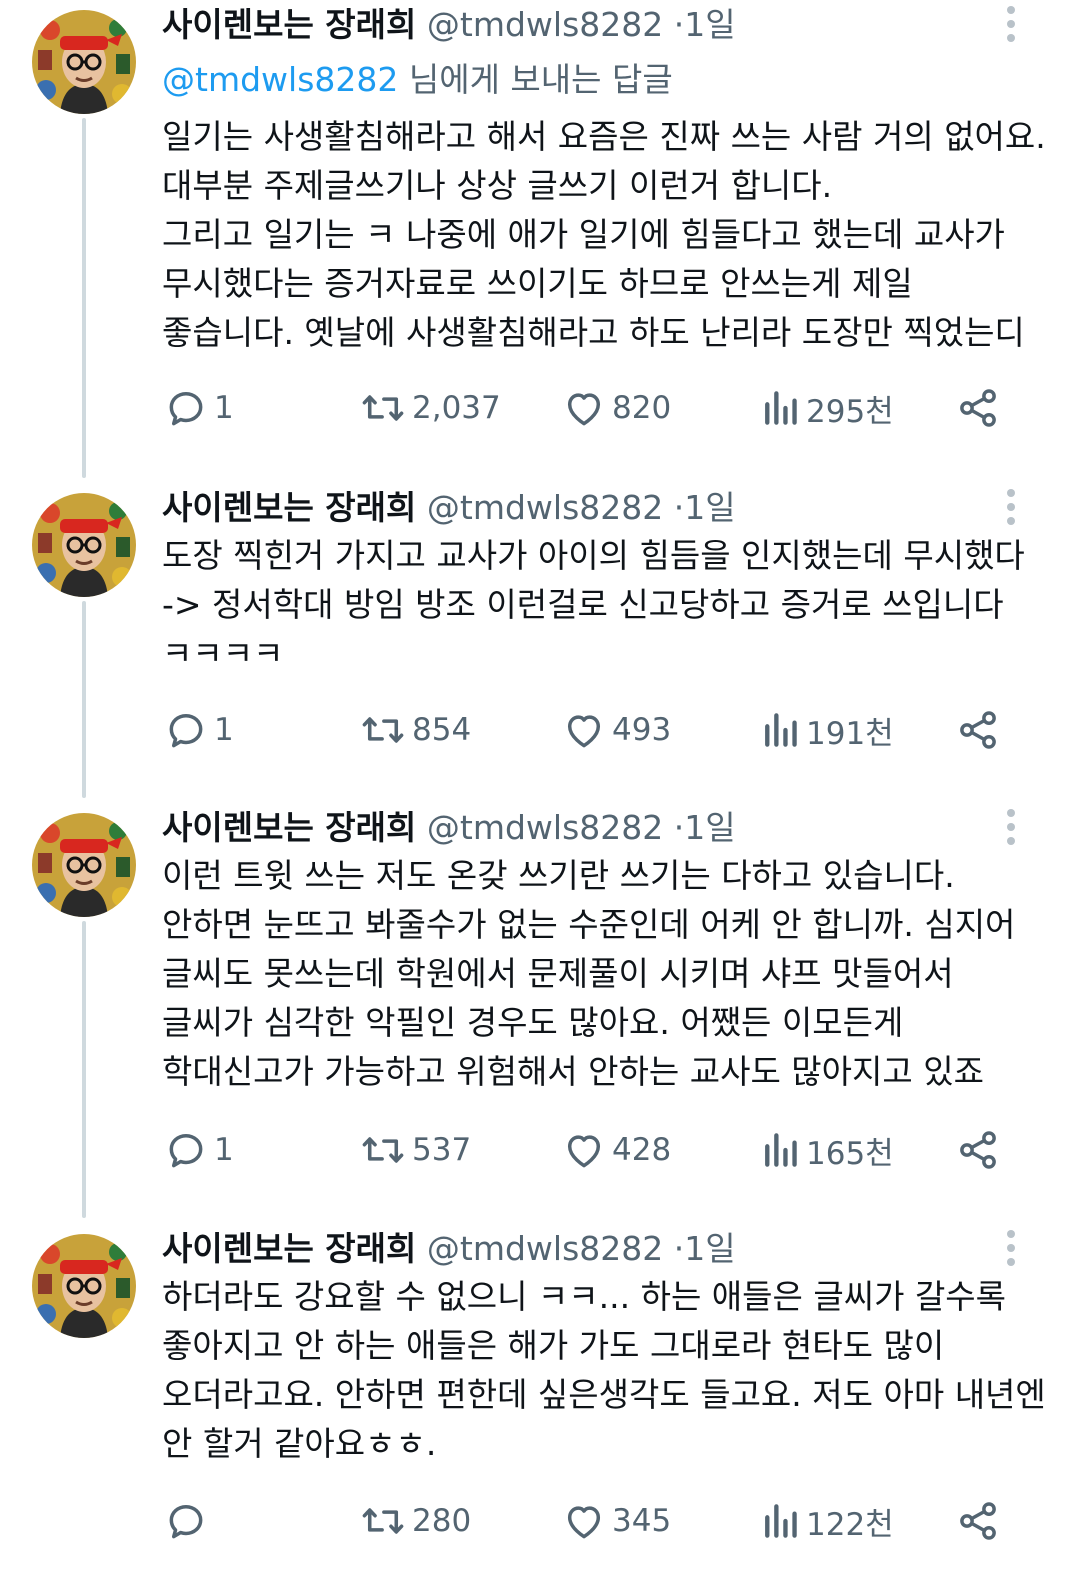  I want to click on retweet-button: 280, so click(415, 1521).